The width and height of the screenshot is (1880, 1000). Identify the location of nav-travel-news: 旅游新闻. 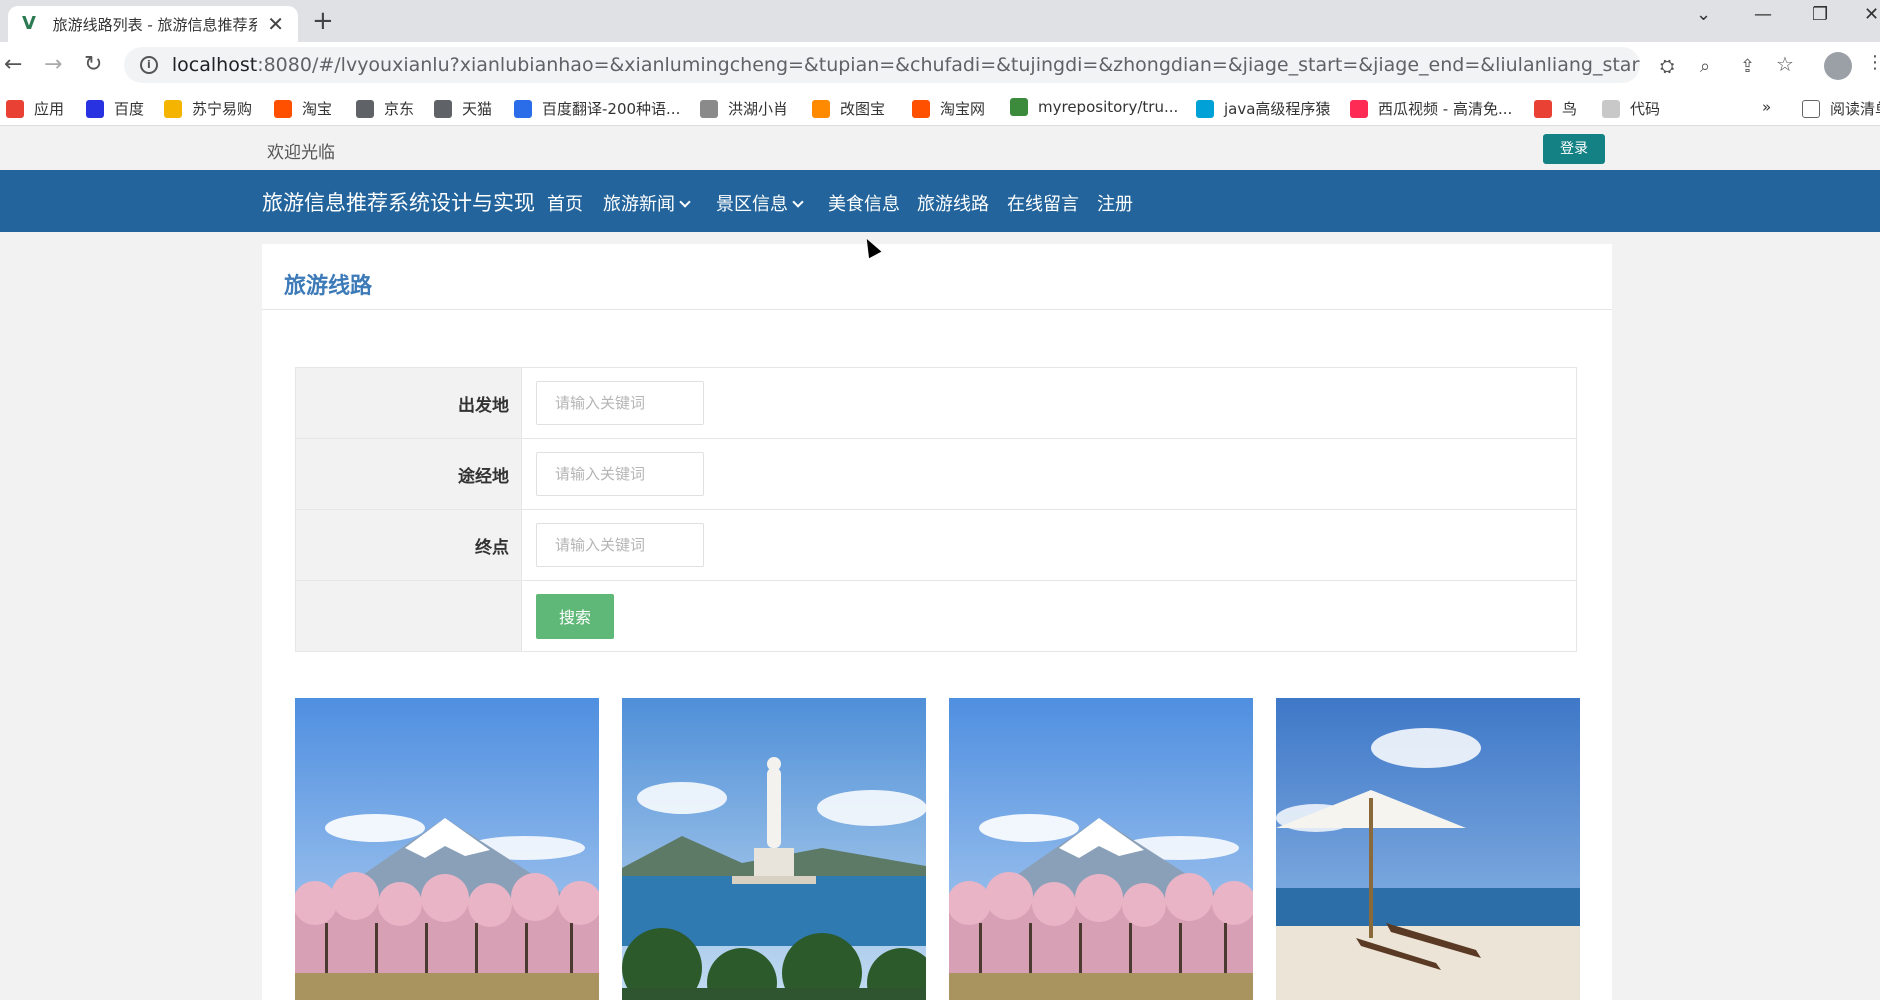
(647, 203).